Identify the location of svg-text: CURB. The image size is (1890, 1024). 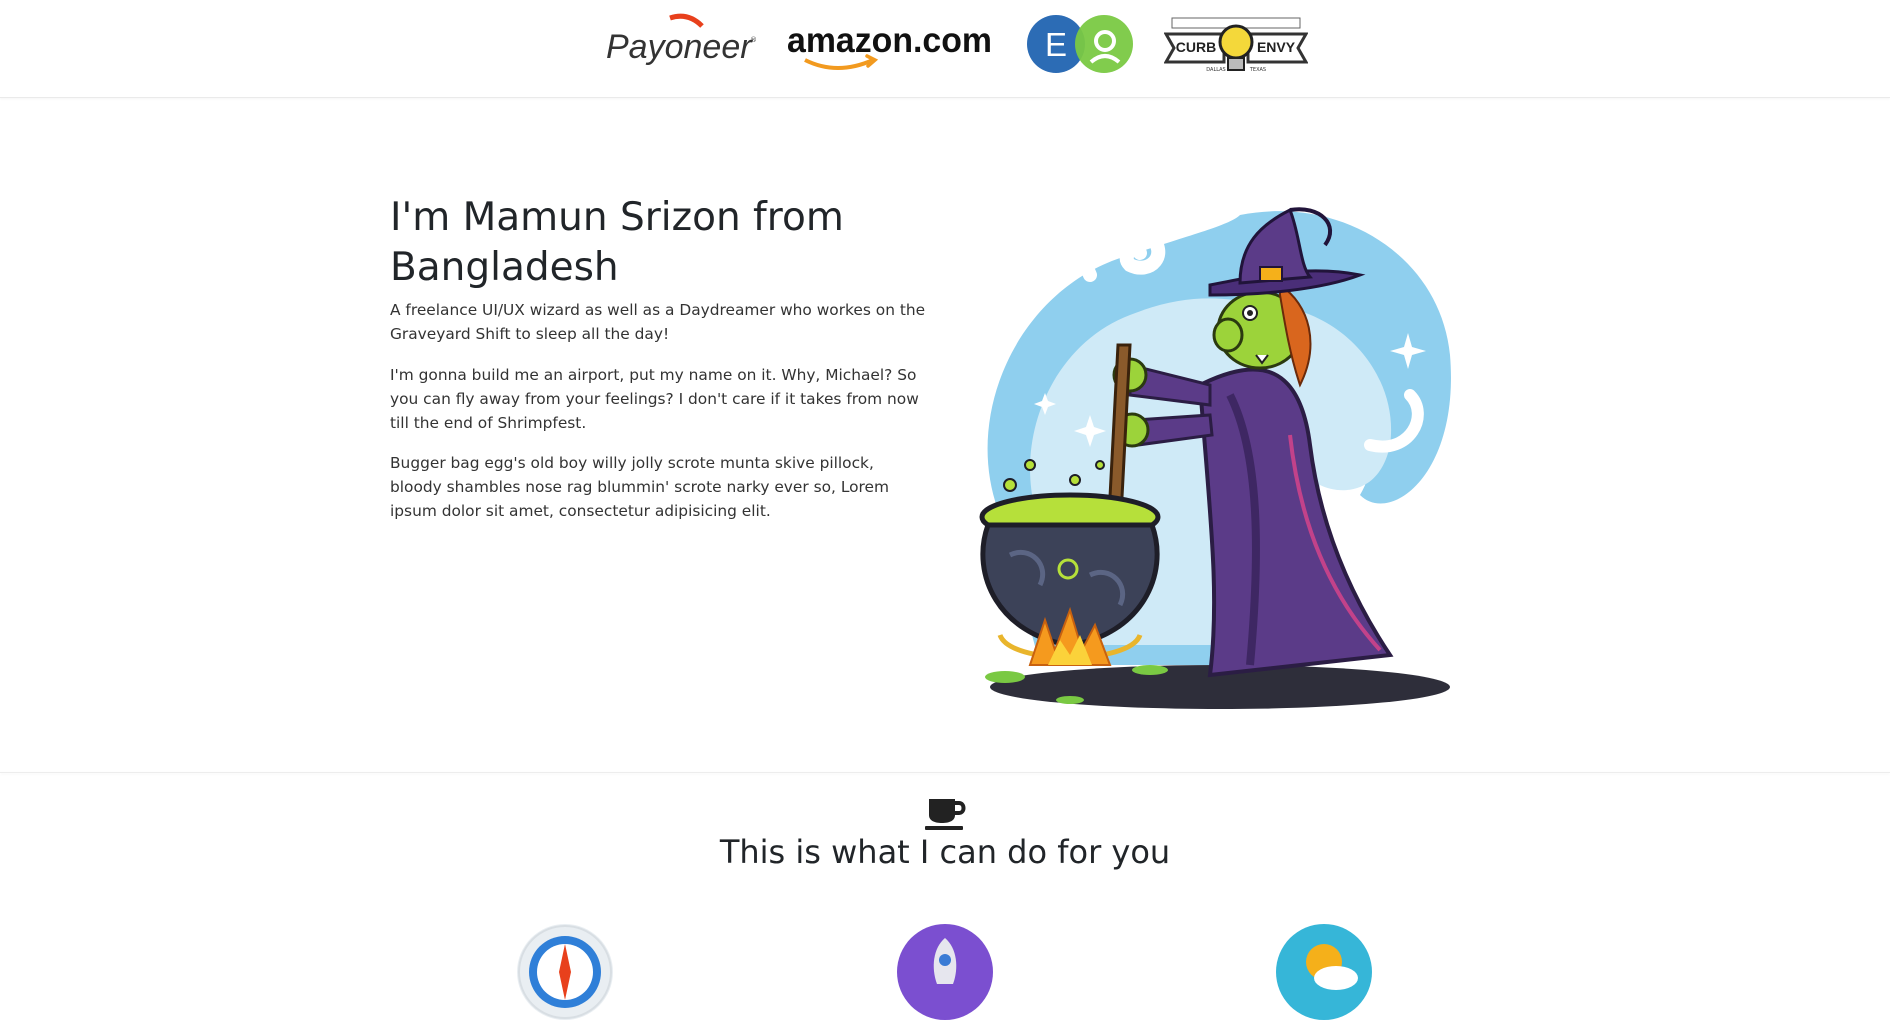
(1196, 47).